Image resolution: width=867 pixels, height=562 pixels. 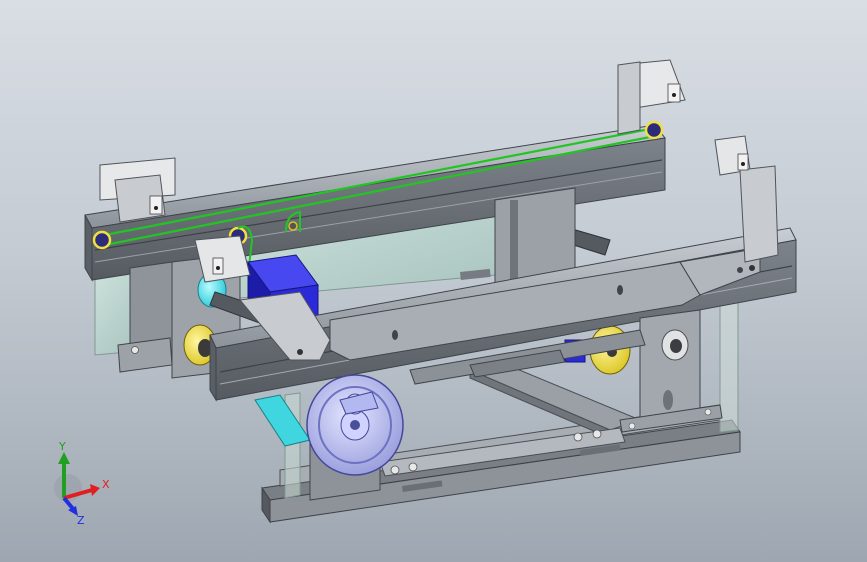 I want to click on y-axis-arrow, so click(x=64, y=458).